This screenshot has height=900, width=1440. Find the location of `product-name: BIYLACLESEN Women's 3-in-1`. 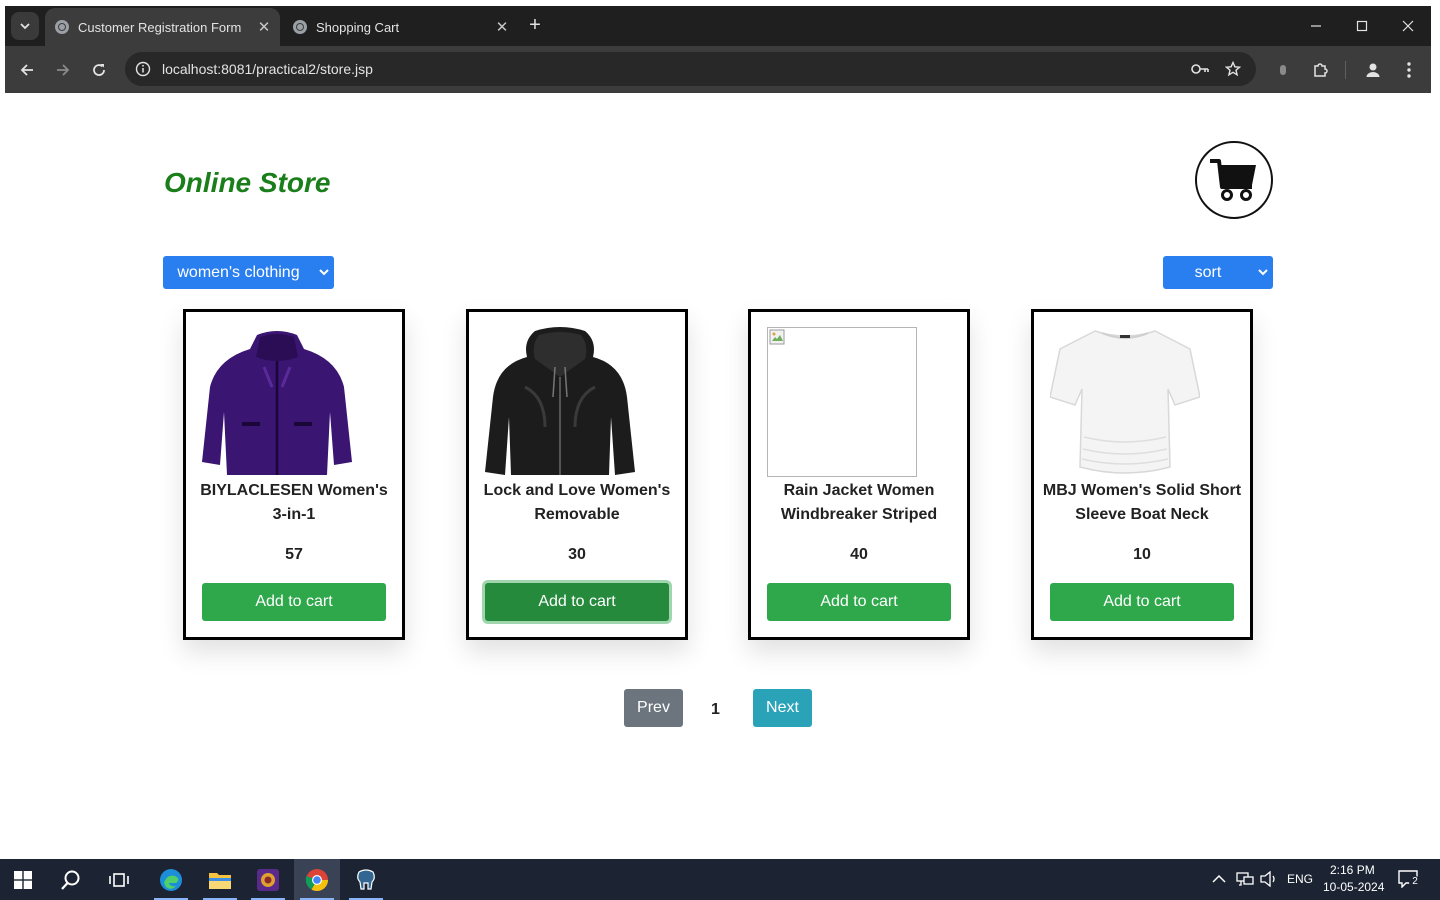

product-name: BIYLACLESEN Women's 3-in-1 is located at coordinates (294, 502).